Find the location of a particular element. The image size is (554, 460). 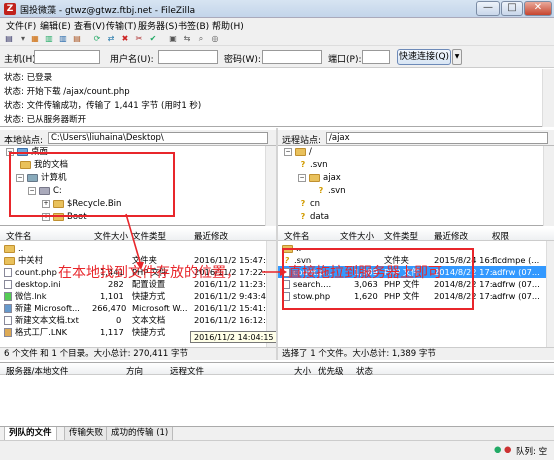

annotation-right-text: 直接拖拉到服务器上即可 is located at coordinates (365, 273).